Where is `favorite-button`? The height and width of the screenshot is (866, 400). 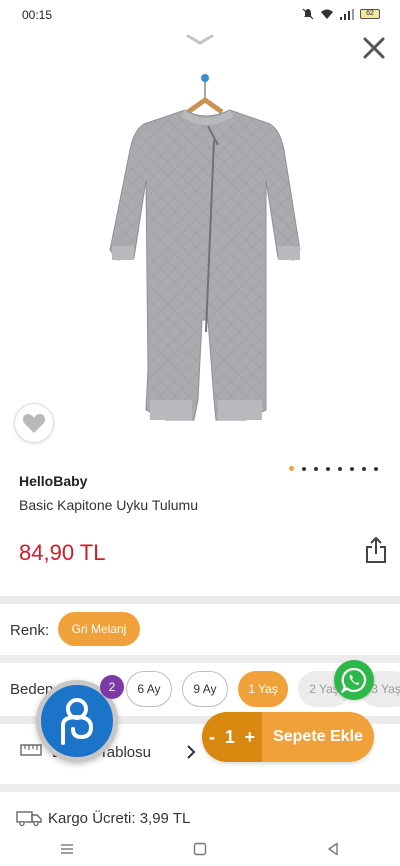
favorite-button is located at coordinates (34, 423).